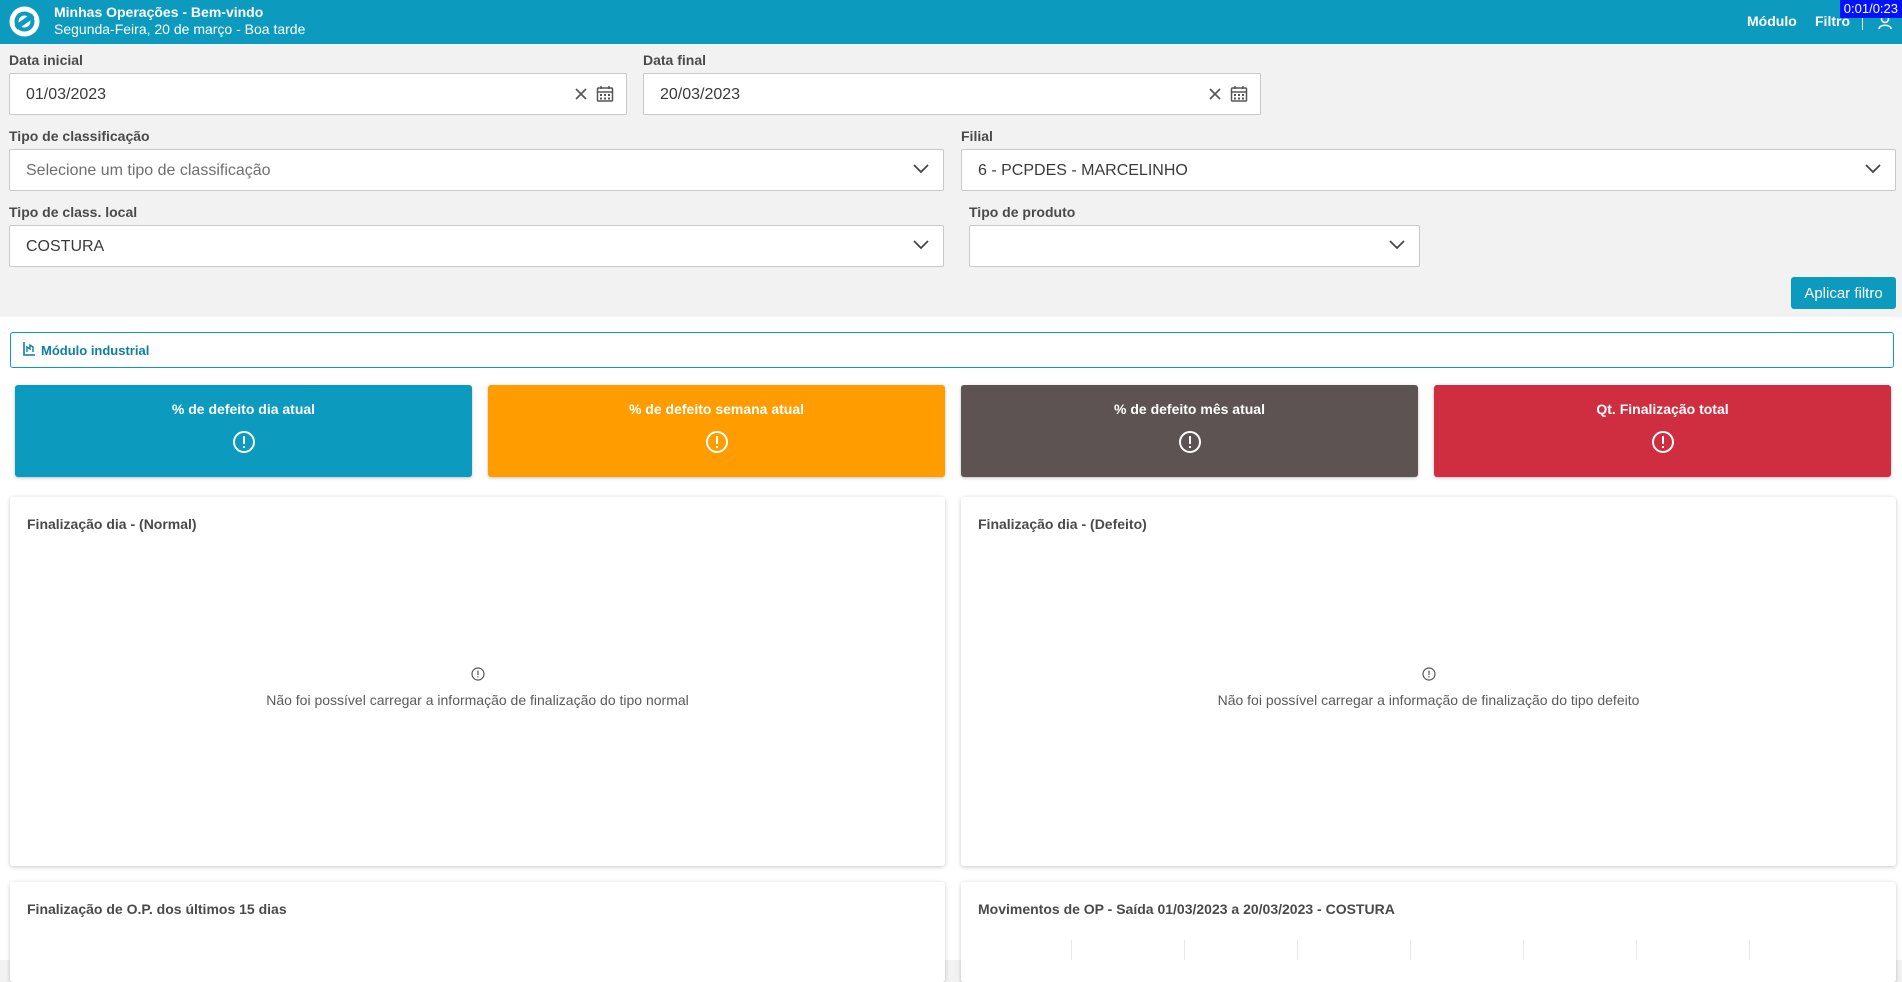  Describe the element at coordinates (112, 524) in the screenshot. I see `card-title: Finalização dia - (Normal)` at that location.